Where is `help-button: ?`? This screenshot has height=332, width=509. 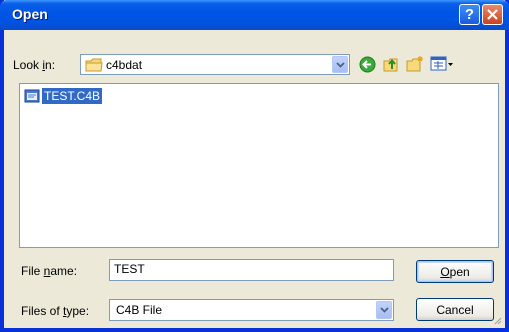
help-button: ? is located at coordinates (469, 14).